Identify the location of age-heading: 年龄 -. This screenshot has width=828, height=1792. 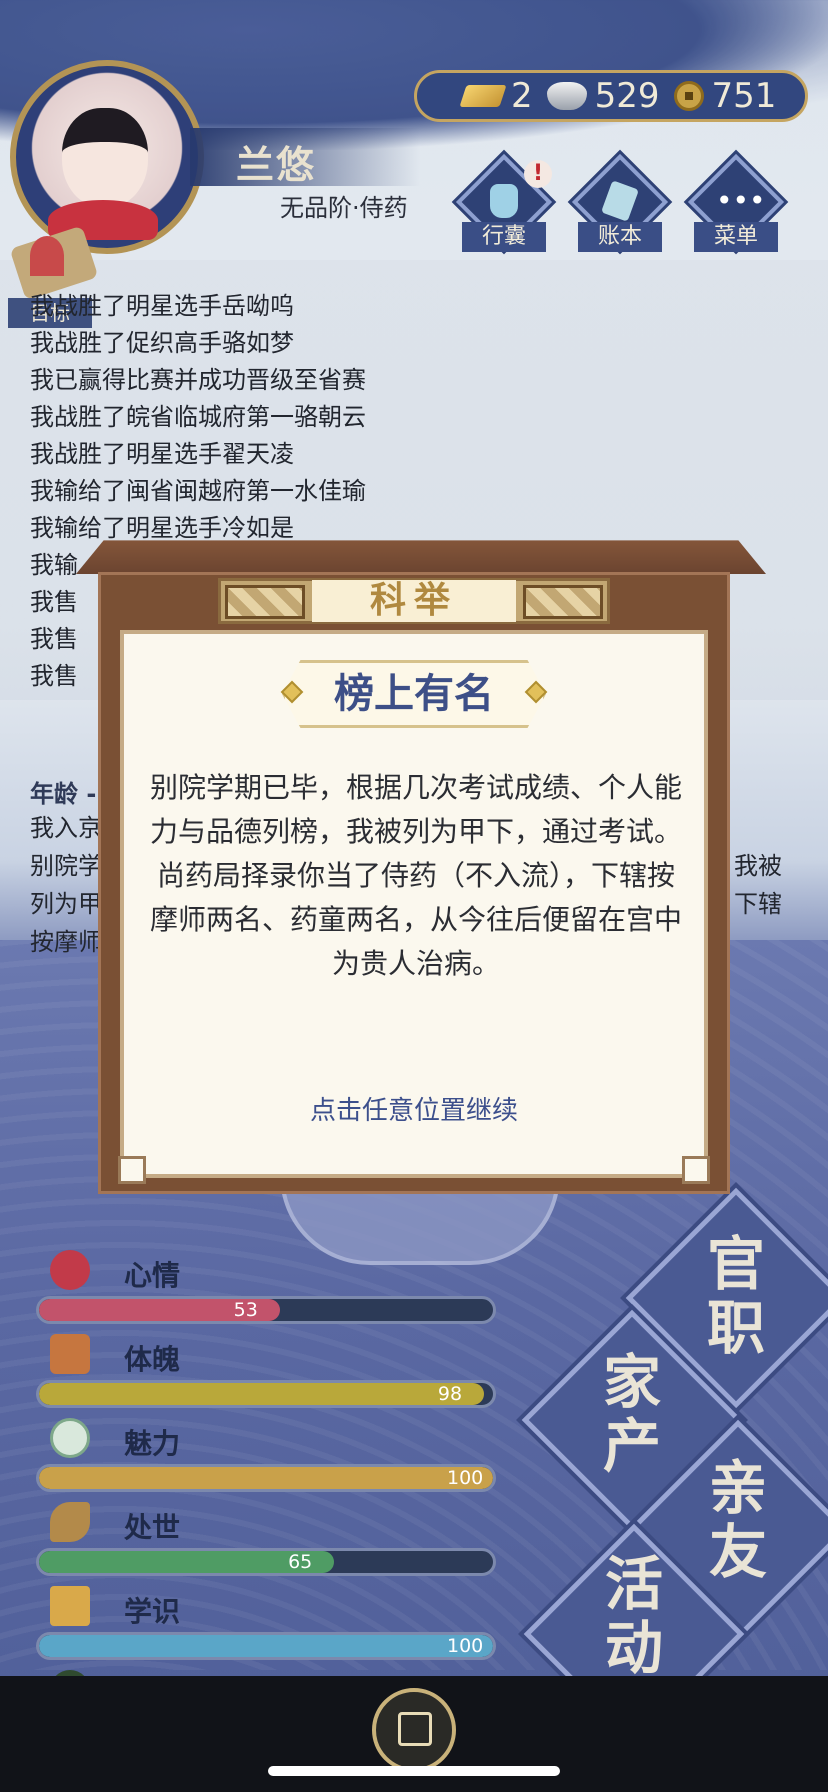
(63, 794).